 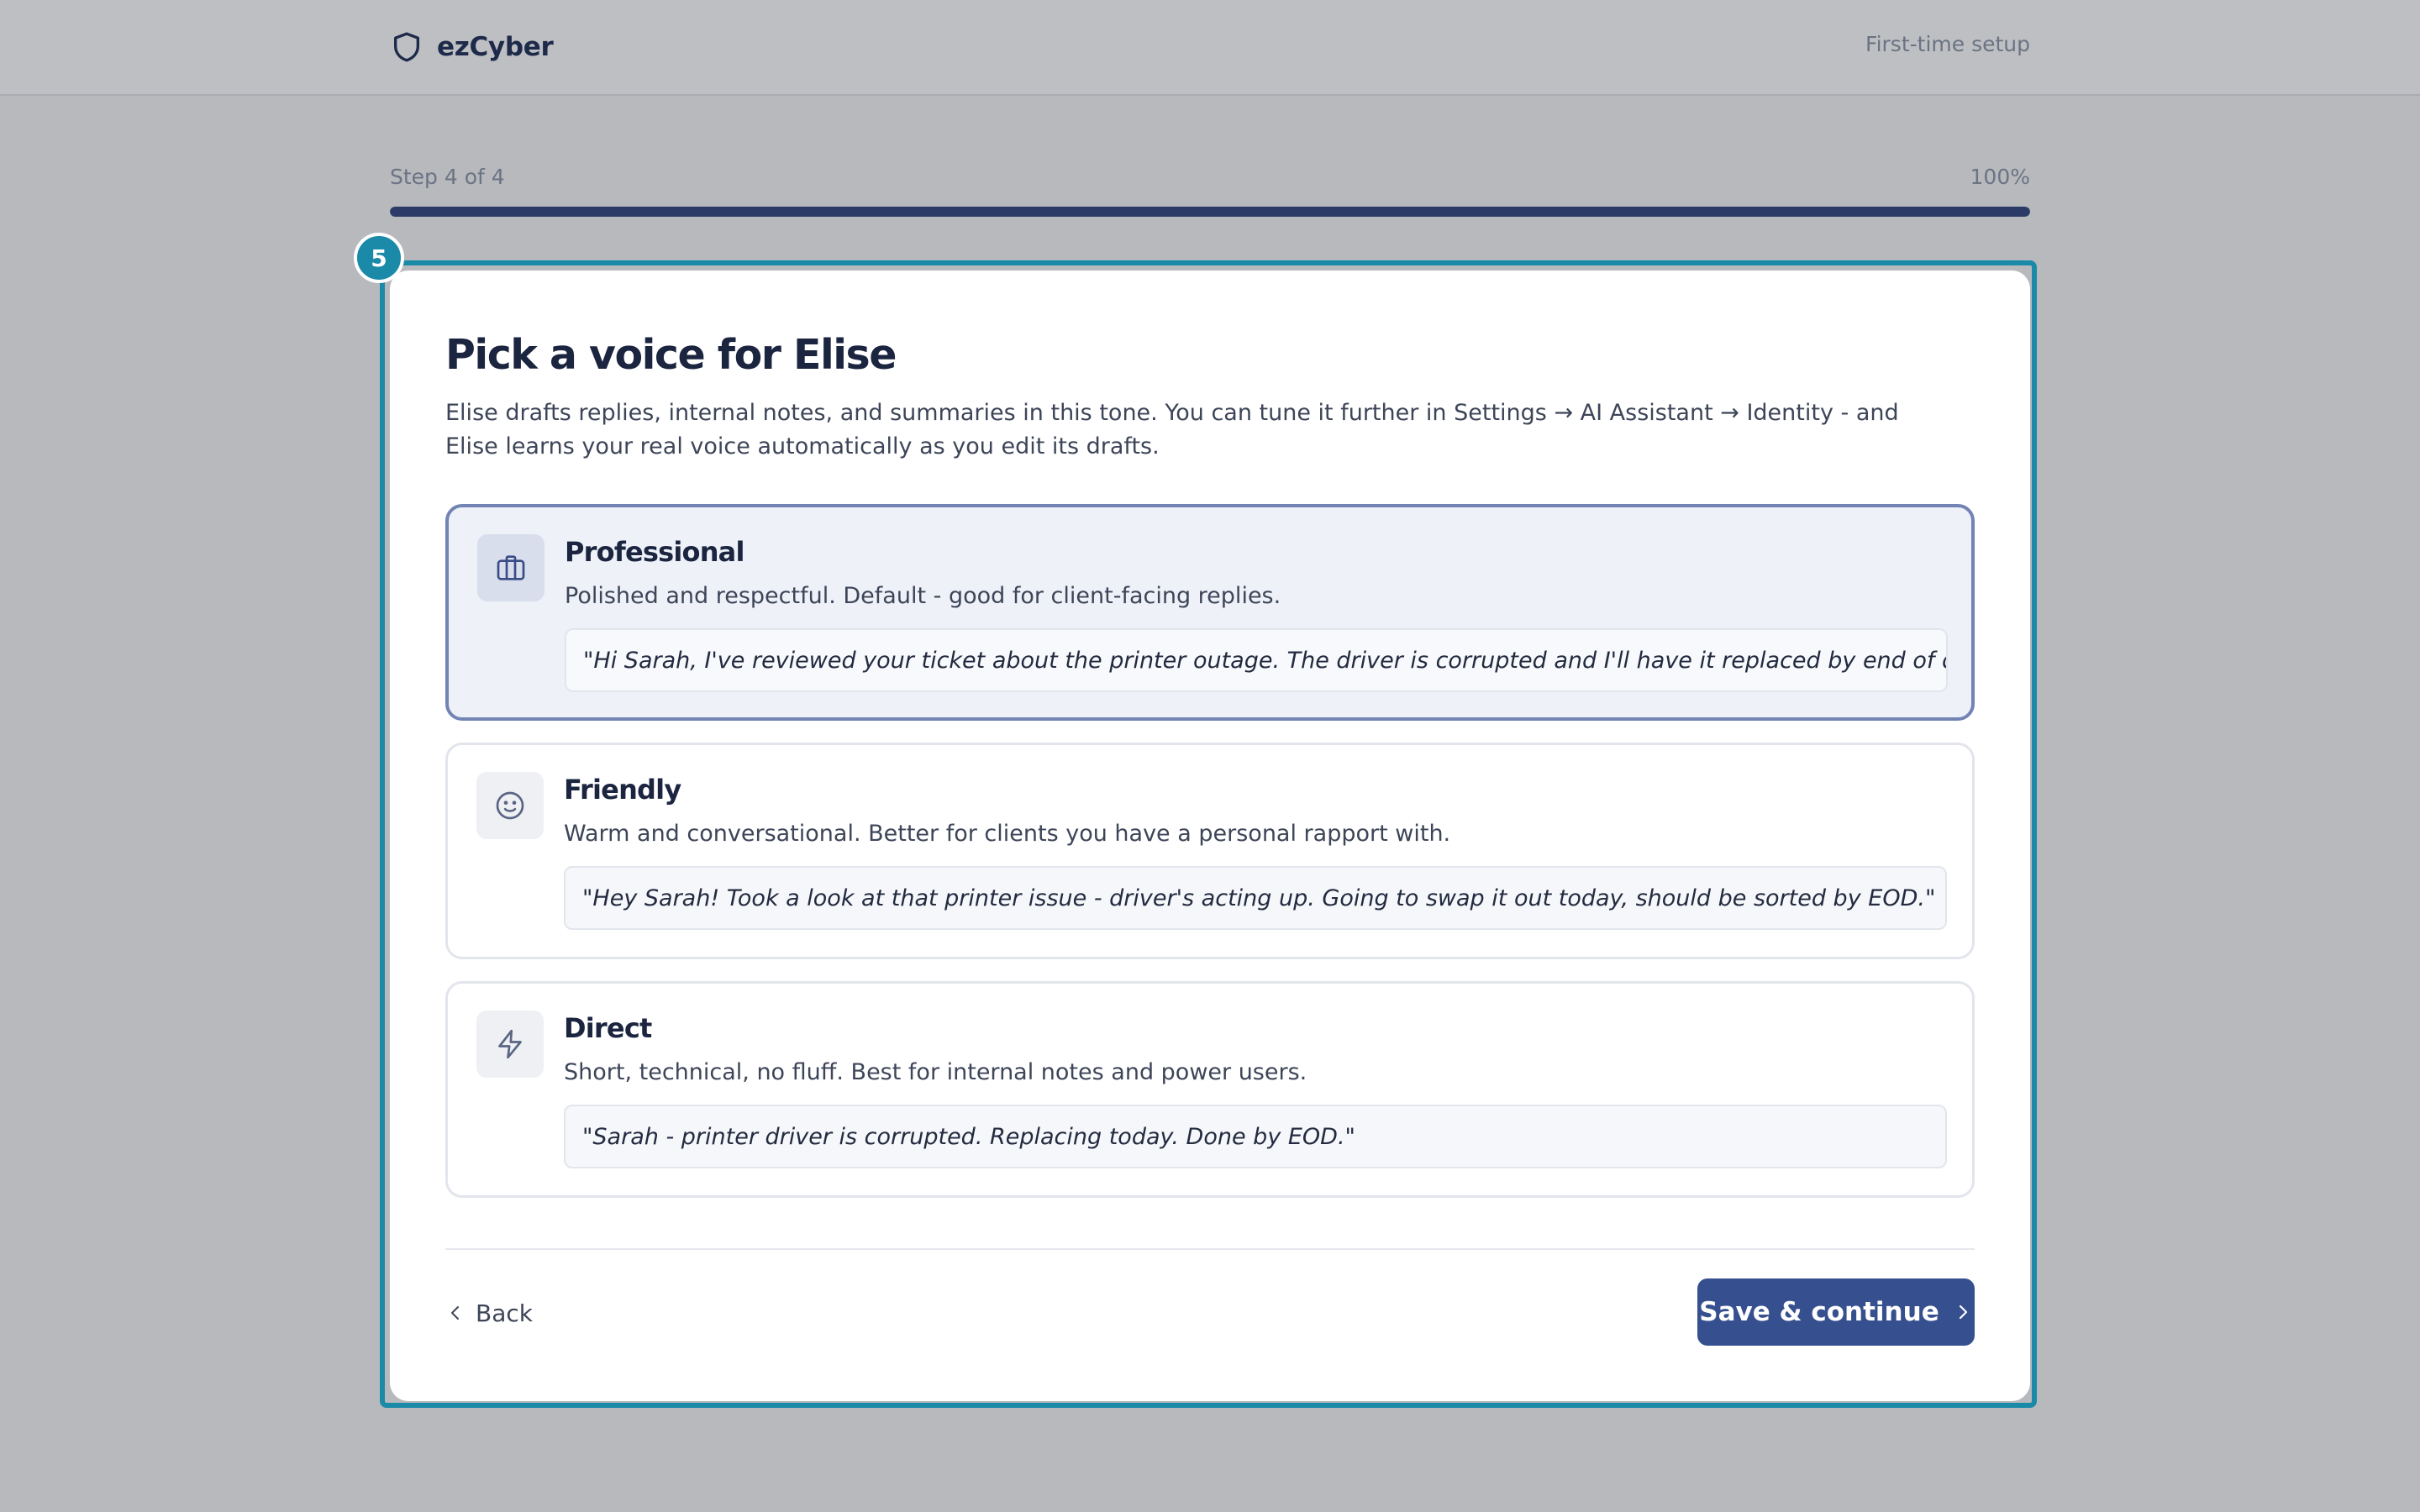 I want to click on step-indicator: Step 4 of 4, so click(x=448, y=177).